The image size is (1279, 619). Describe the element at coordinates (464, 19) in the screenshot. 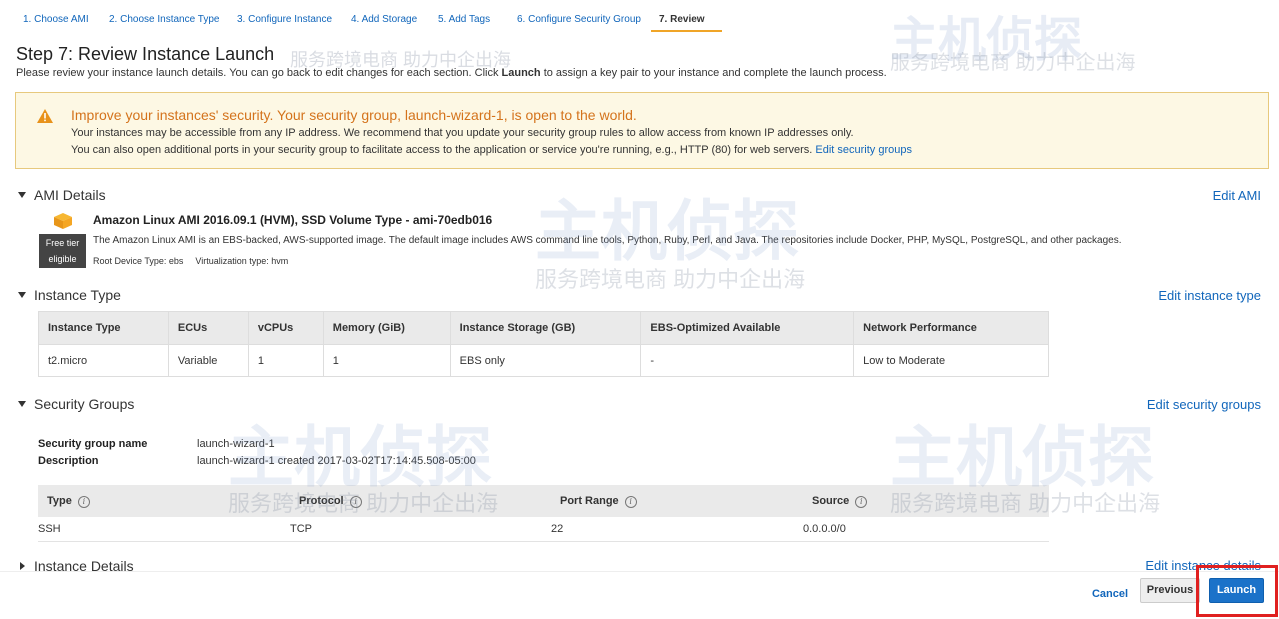

I see `tab-add-tags: 5. Add Tags` at that location.